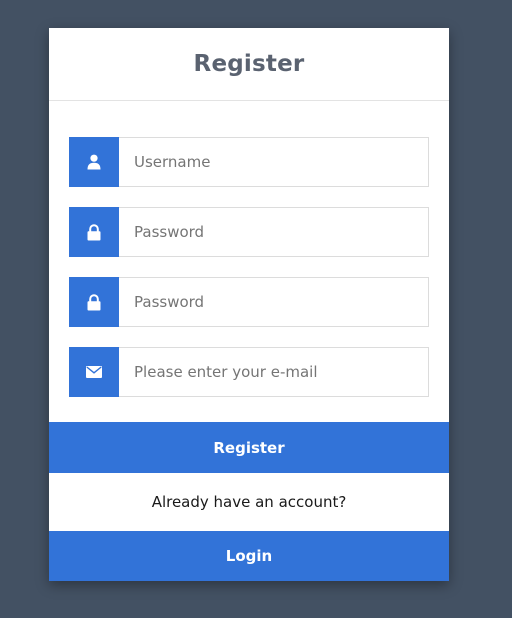  Describe the element at coordinates (274, 302) in the screenshot. I see `confirm-password-input` at that location.